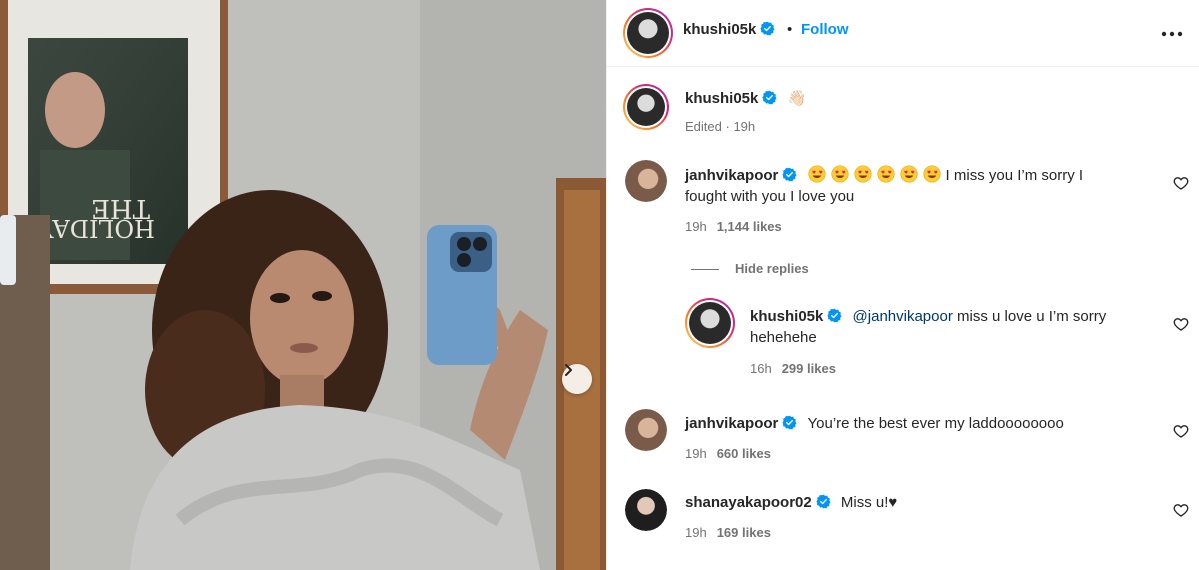 Image resolution: width=1199 pixels, height=570 pixels. Describe the element at coordinates (903, 316) in the screenshot. I see `mention-link: @janhvikapoor` at that location.